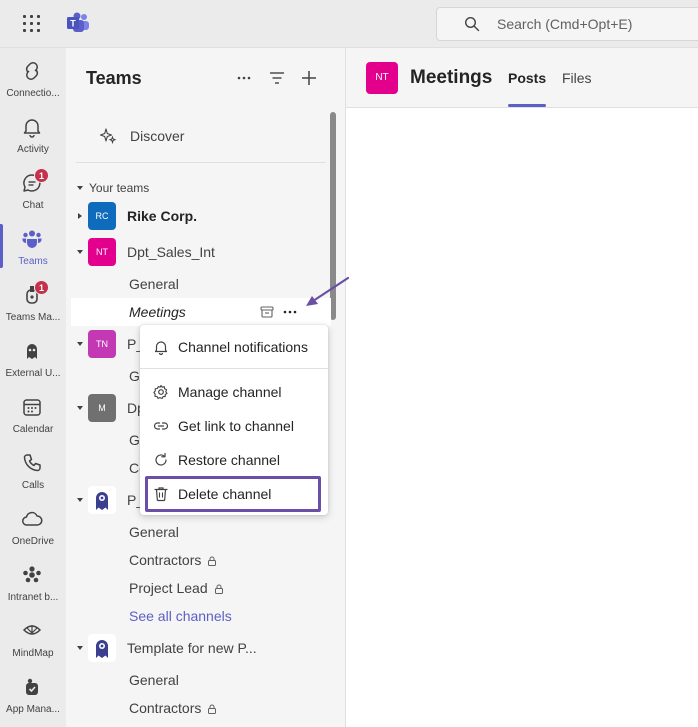 The image size is (698, 727). What do you see at coordinates (451, 77) in the screenshot?
I see `channel-title: Meetings` at bounding box center [451, 77].